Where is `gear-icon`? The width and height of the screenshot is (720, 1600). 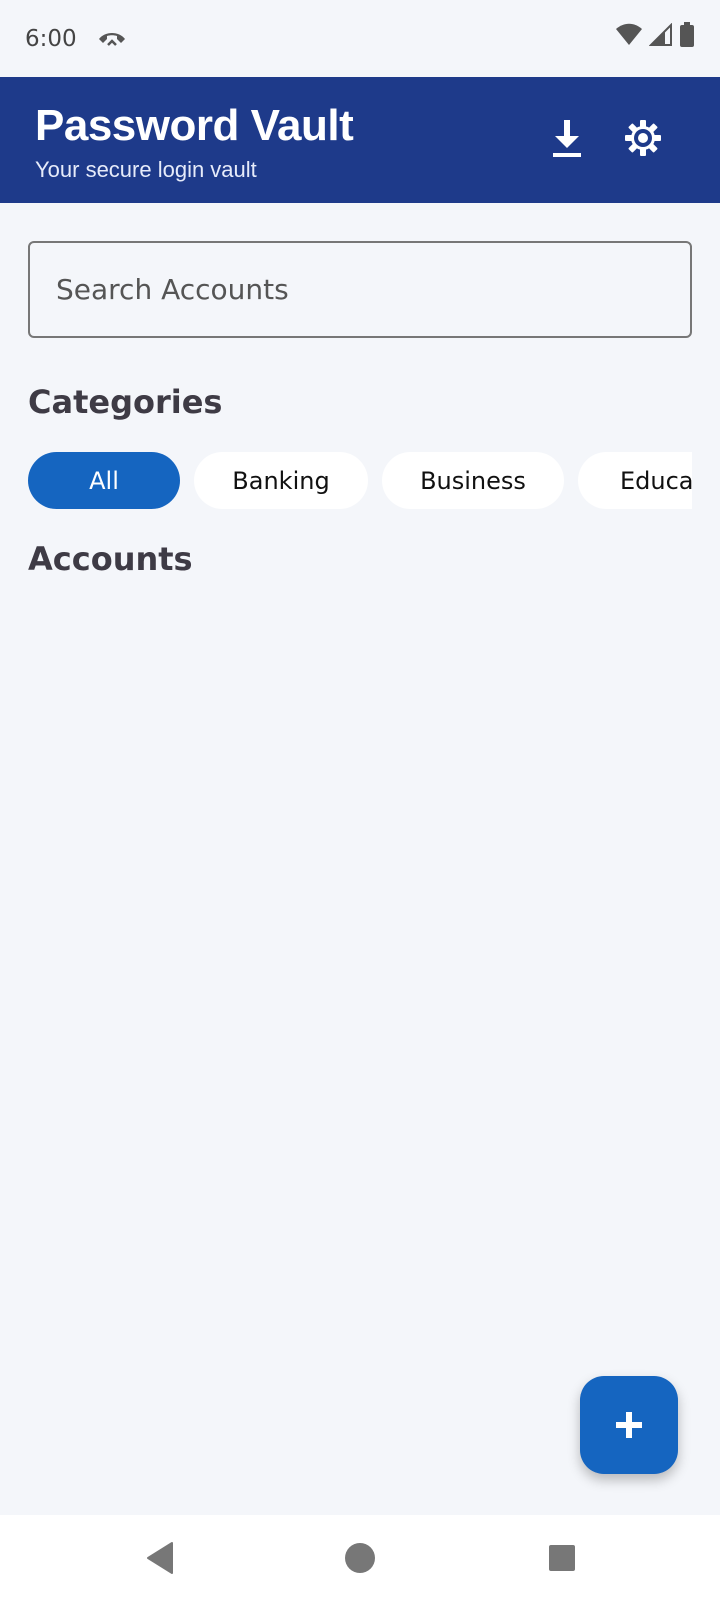
gear-icon is located at coordinates (643, 138).